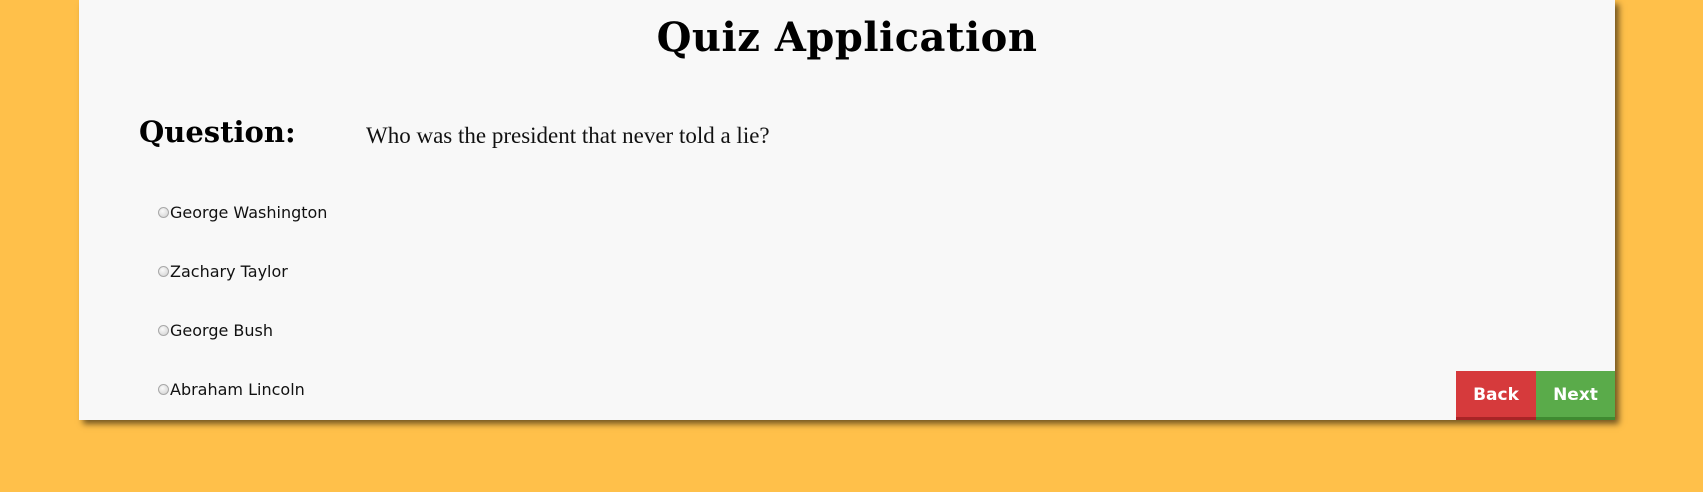  What do you see at coordinates (847, 37) in the screenshot?
I see `app-title: Quiz Application` at bounding box center [847, 37].